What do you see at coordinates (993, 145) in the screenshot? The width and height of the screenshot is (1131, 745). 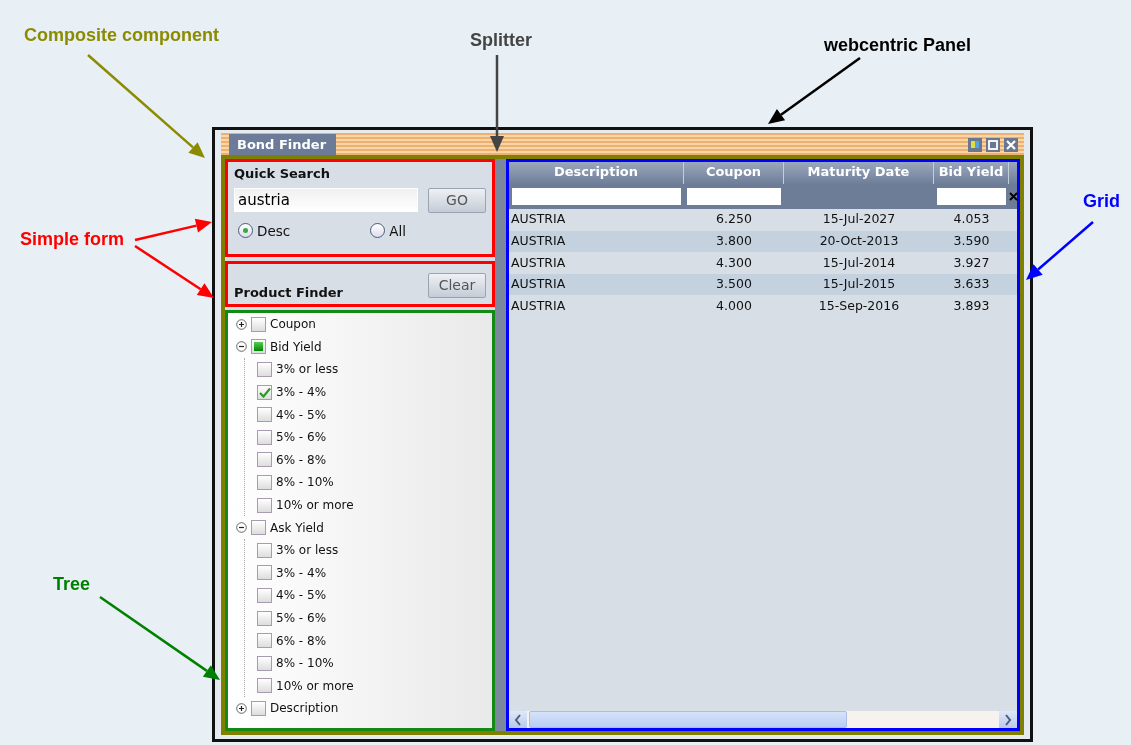 I see `maximize-icon` at bounding box center [993, 145].